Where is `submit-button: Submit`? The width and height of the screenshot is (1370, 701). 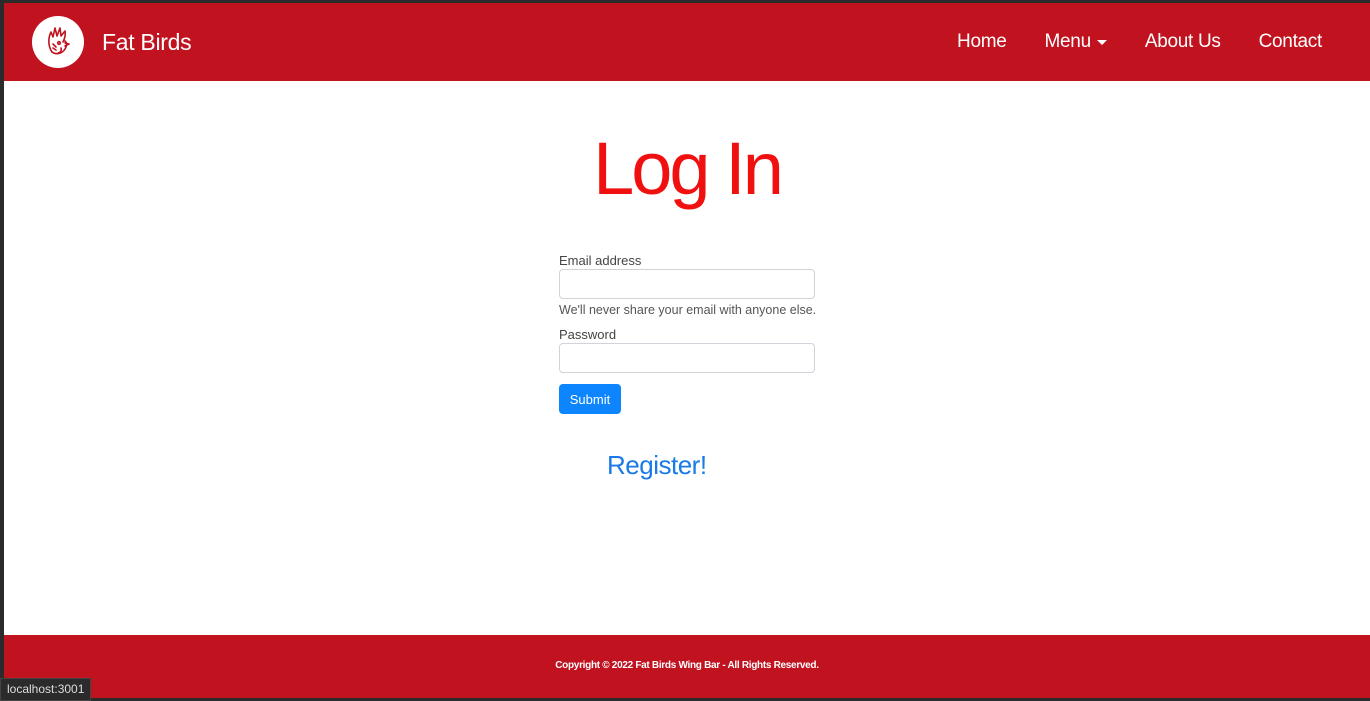 submit-button: Submit is located at coordinates (590, 399).